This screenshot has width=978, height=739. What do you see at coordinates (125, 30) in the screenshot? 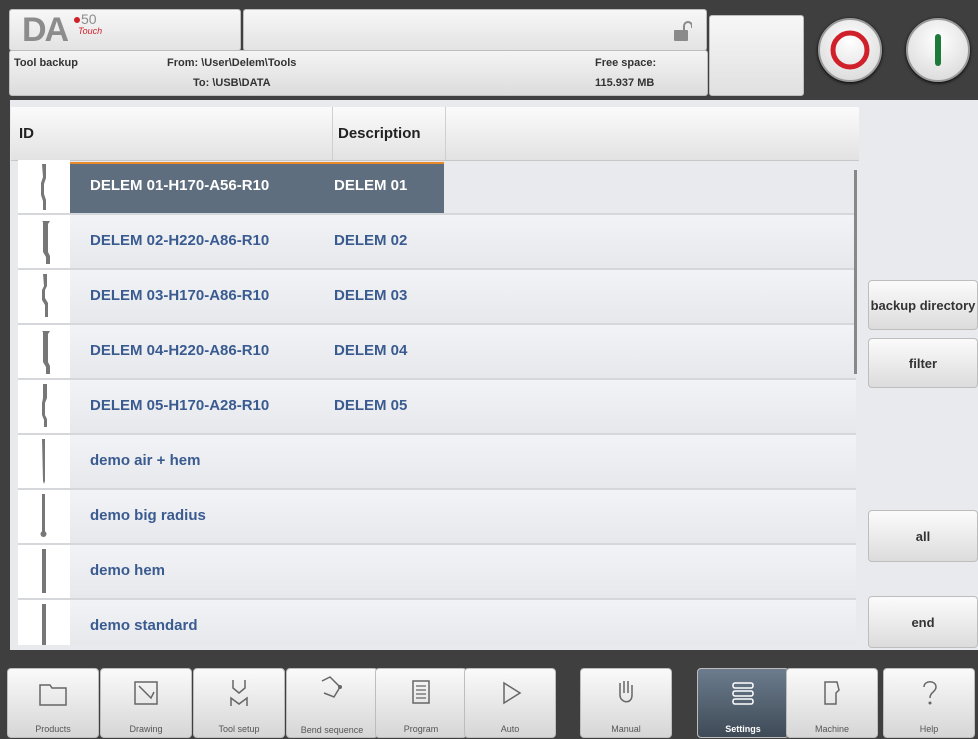
I see `logo-panel: DA 50 Touch` at bounding box center [125, 30].